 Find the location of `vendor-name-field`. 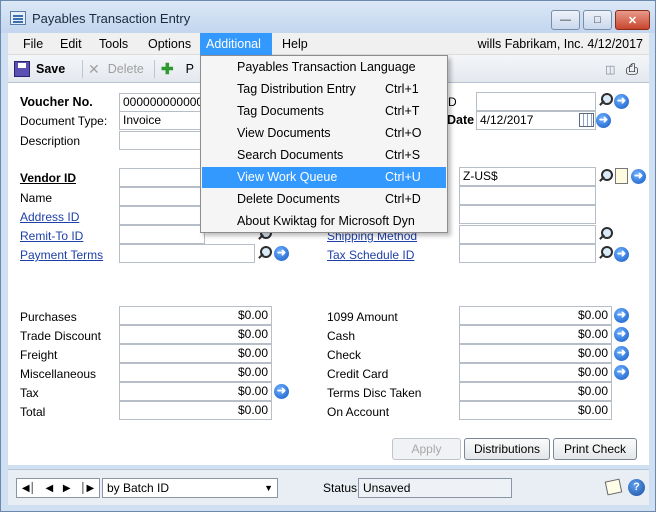

vendor-name-field is located at coordinates (162, 196).